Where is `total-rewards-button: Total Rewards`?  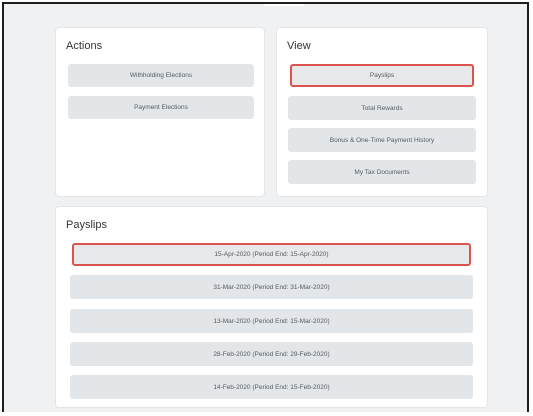 total-rewards-button: Total Rewards is located at coordinates (382, 108).